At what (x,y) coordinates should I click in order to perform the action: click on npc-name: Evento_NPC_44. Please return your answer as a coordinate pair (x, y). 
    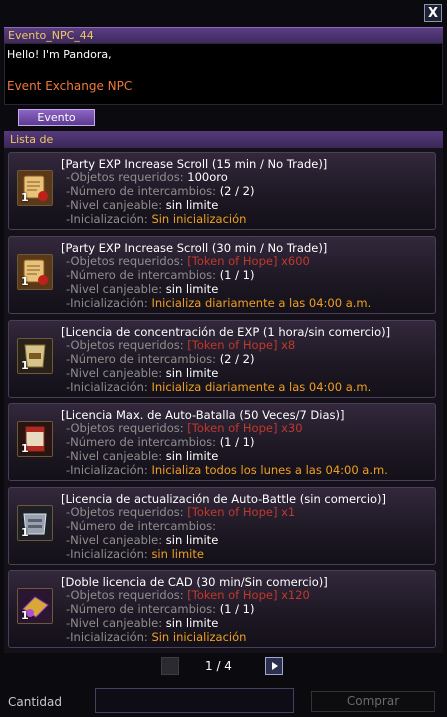
    Looking at the image, I should click on (223, 35).